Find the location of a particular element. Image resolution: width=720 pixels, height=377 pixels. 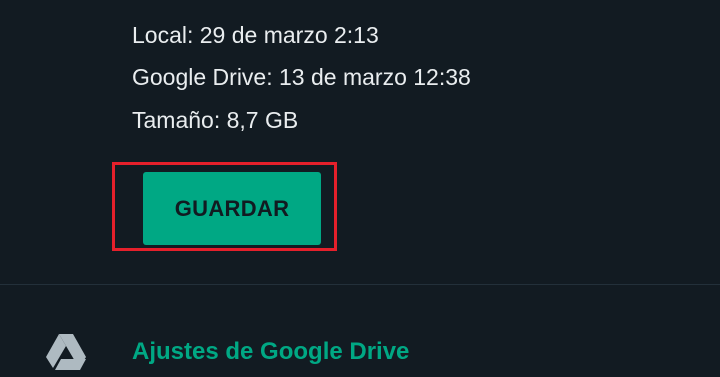

section-divider is located at coordinates (360, 284).